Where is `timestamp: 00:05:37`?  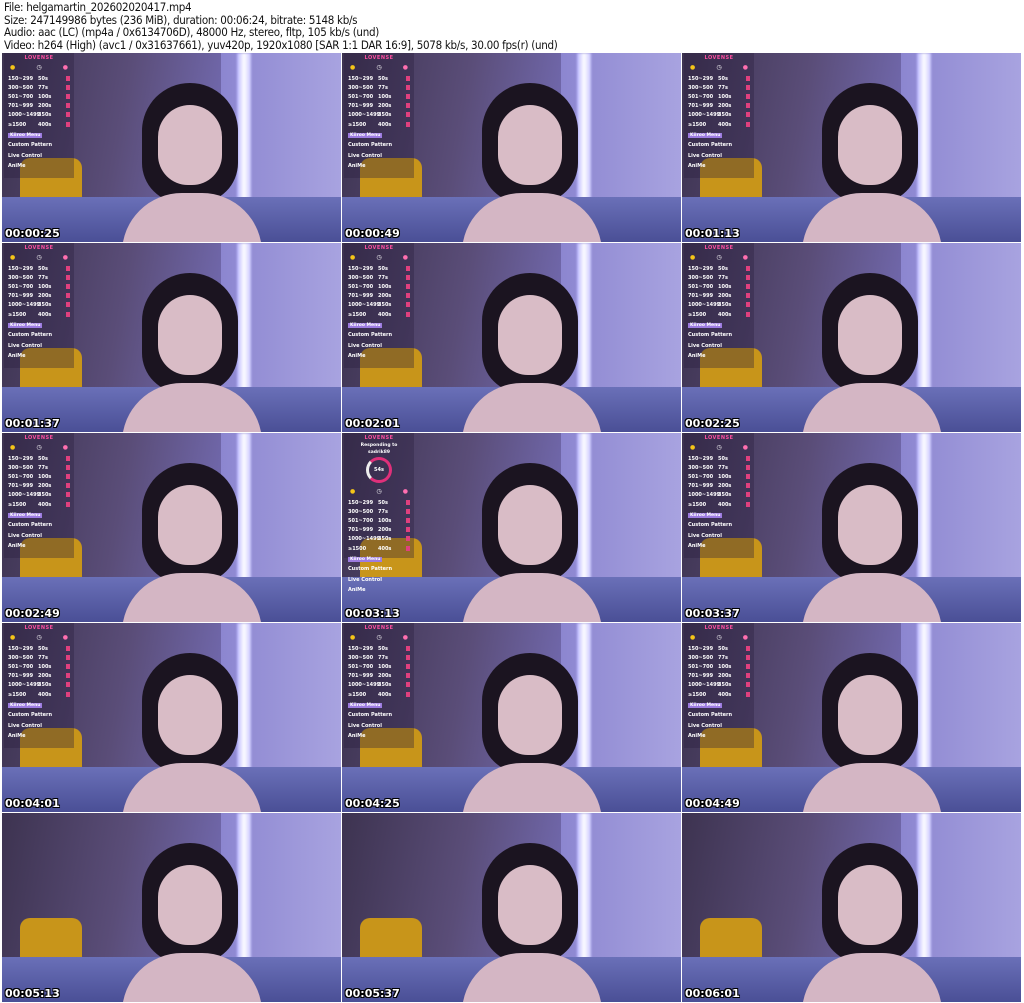 timestamp: 00:05:37 is located at coordinates (372, 993).